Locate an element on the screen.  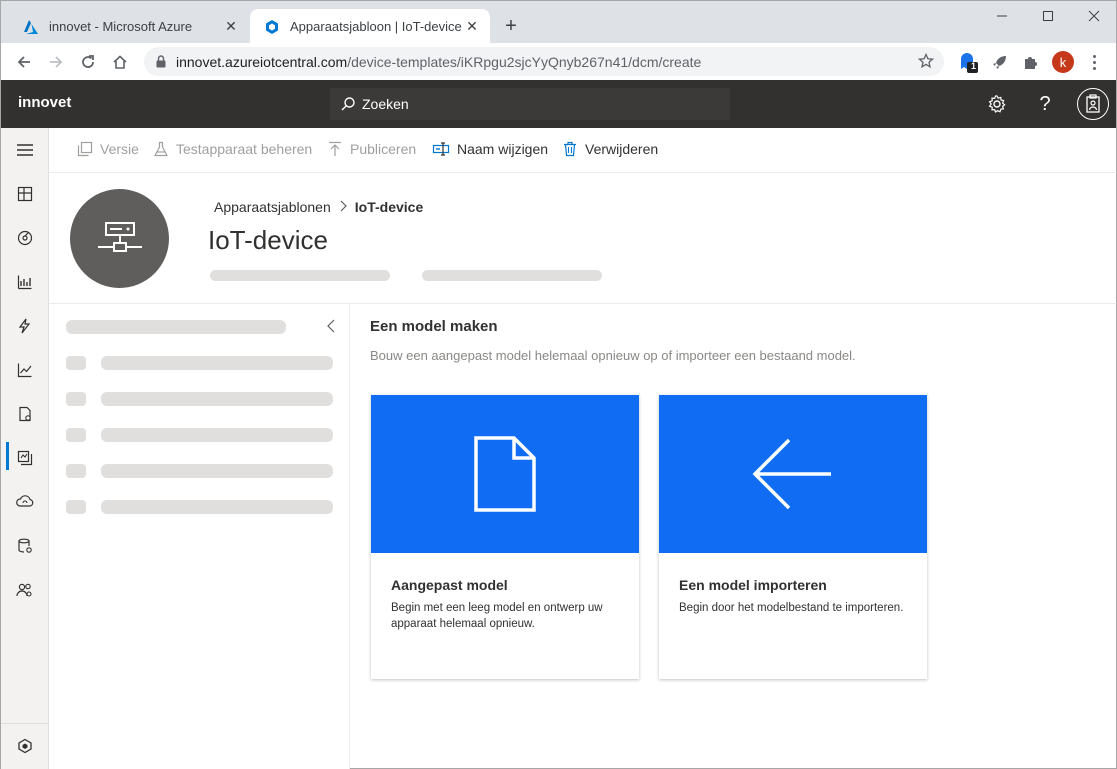
card-title: Een model importeren is located at coordinates (753, 585).